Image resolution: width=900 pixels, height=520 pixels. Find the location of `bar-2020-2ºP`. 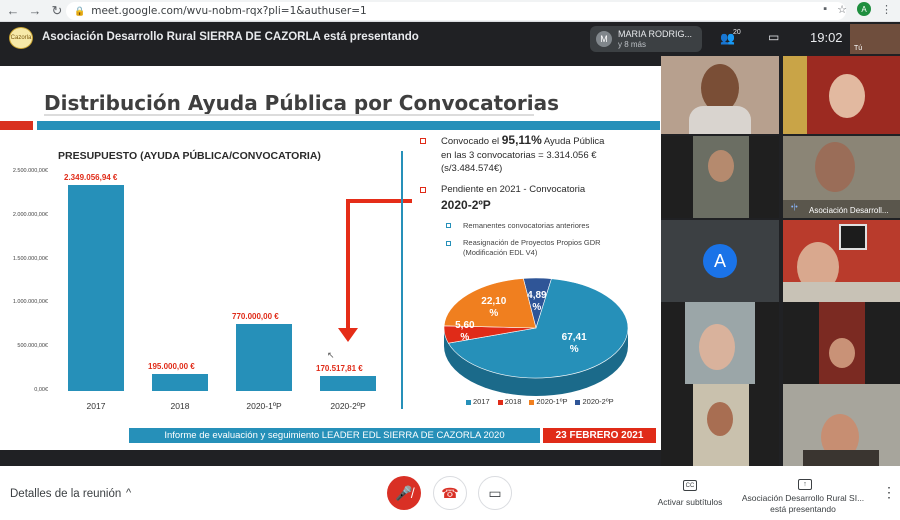

bar-2020-2ºP is located at coordinates (348, 383).